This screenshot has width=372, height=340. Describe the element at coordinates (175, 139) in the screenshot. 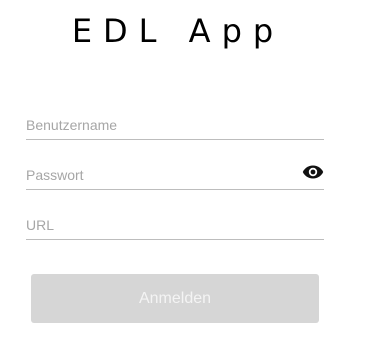

I see `username-underline` at that location.